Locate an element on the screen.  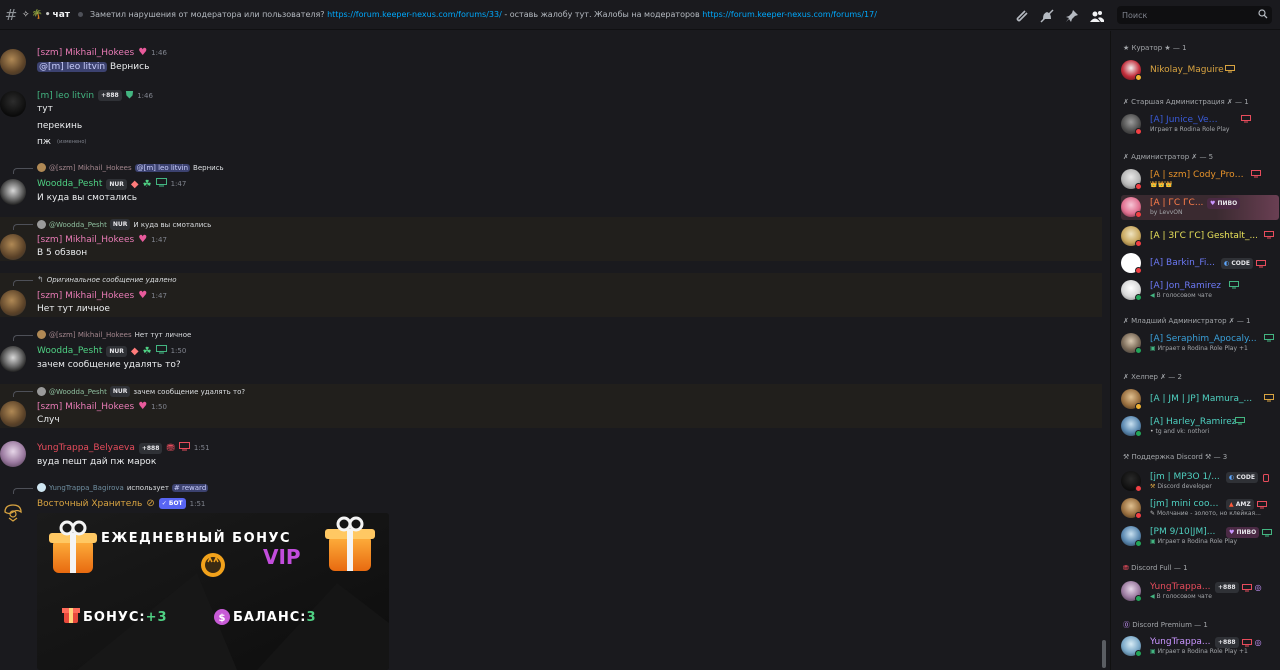
chat-scrollbar is located at coordinates (1104, 654).